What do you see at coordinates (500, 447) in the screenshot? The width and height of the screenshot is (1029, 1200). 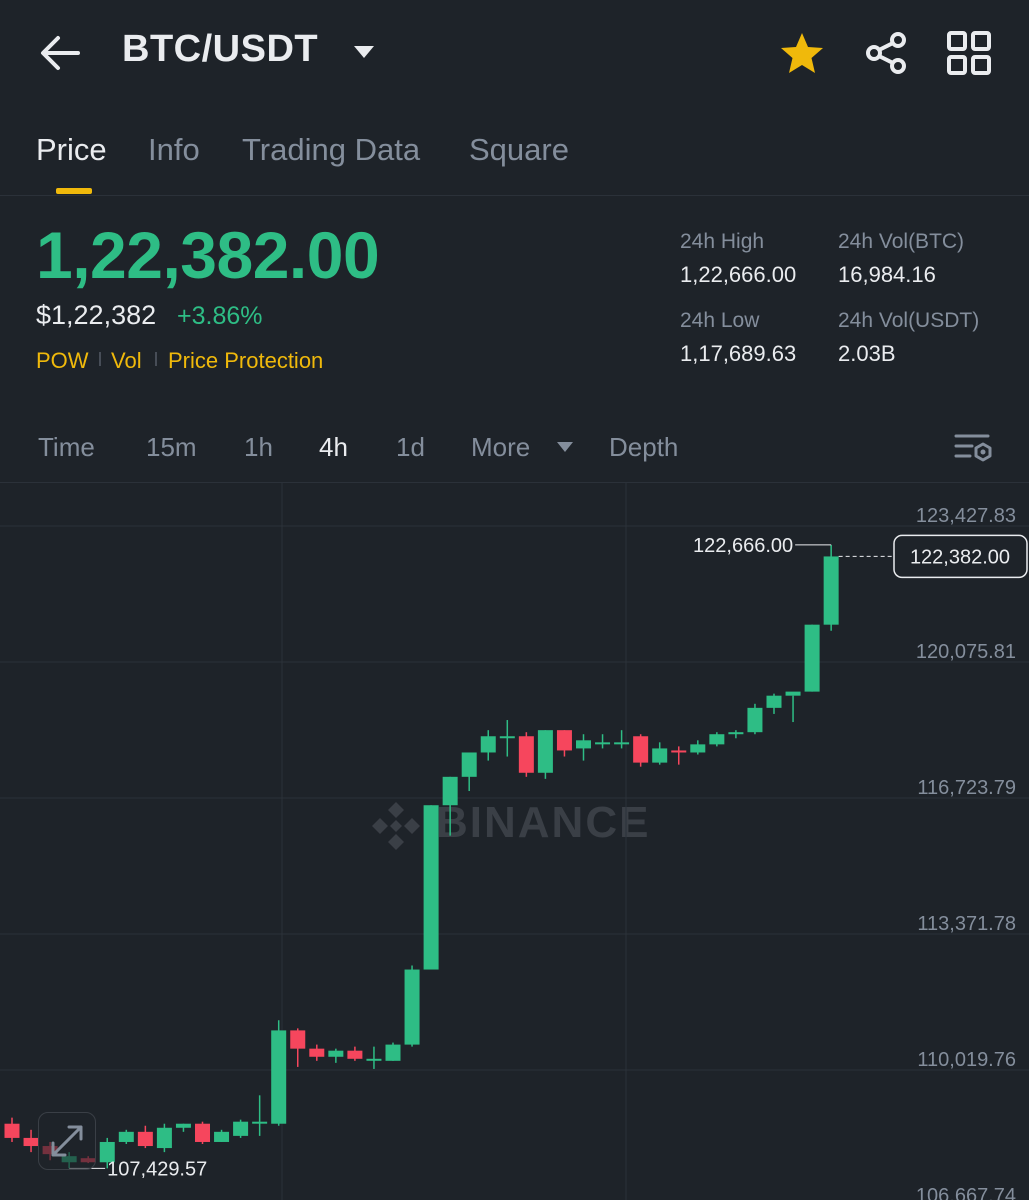 I see `interval-more: More` at bounding box center [500, 447].